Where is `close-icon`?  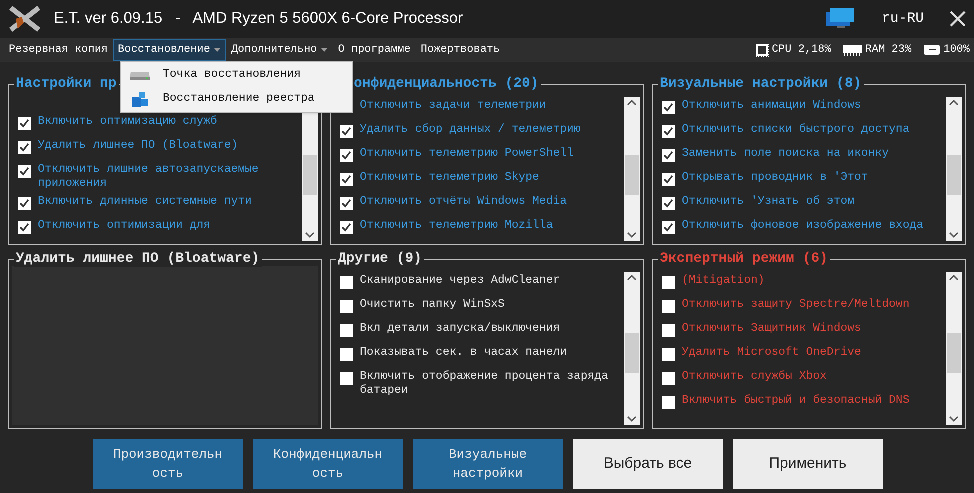
close-icon is located at coordinates (958, 19).